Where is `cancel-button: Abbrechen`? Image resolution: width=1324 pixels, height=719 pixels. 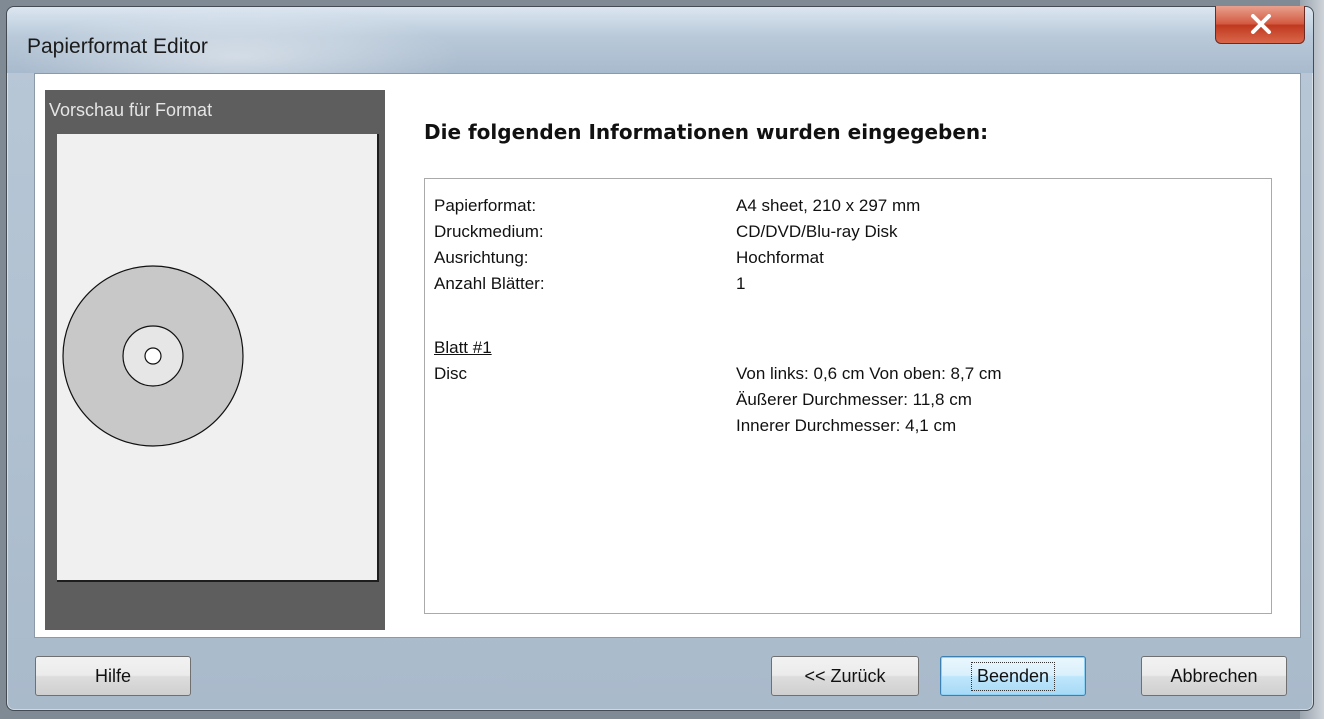
cancel-button: Abbrechen is located at coordinates (1214, 676).